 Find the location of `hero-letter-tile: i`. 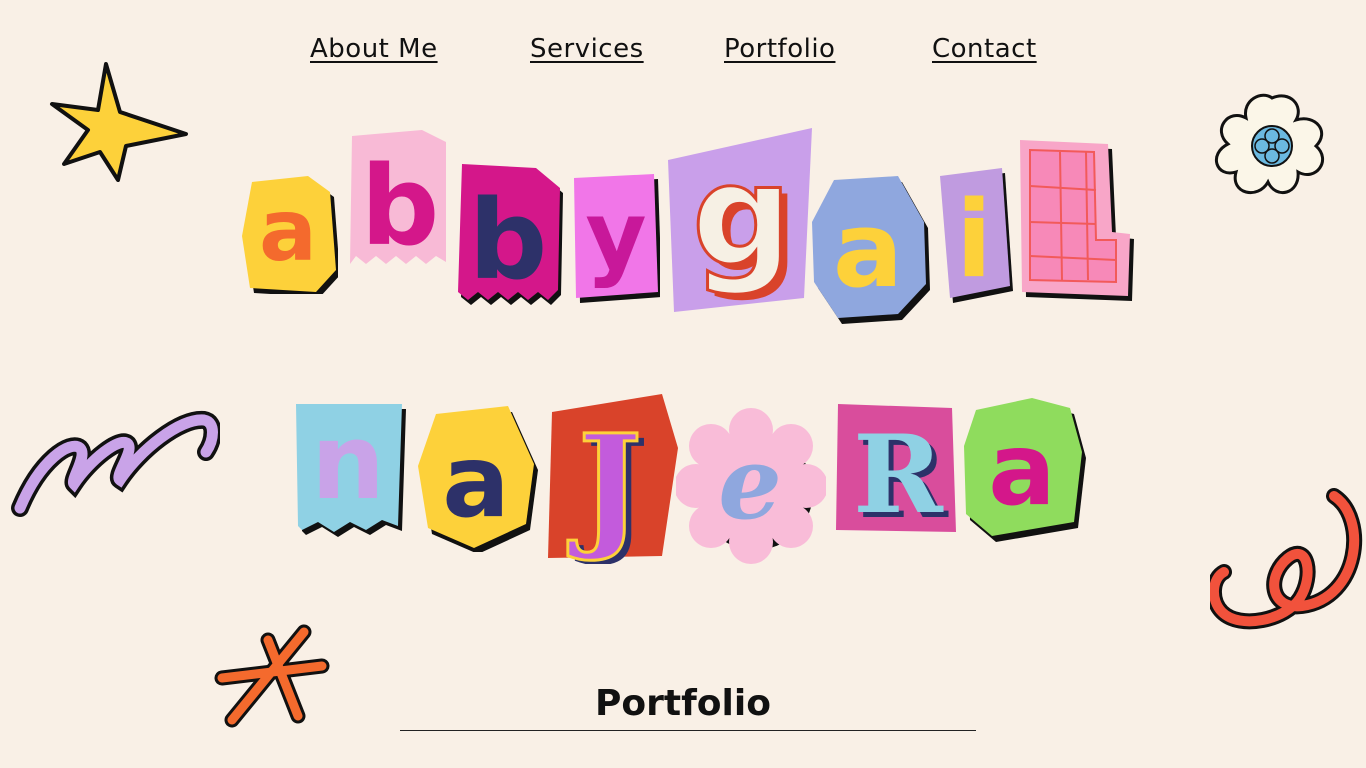

hero-letter-tile: i is located at coordinates (976, 235).